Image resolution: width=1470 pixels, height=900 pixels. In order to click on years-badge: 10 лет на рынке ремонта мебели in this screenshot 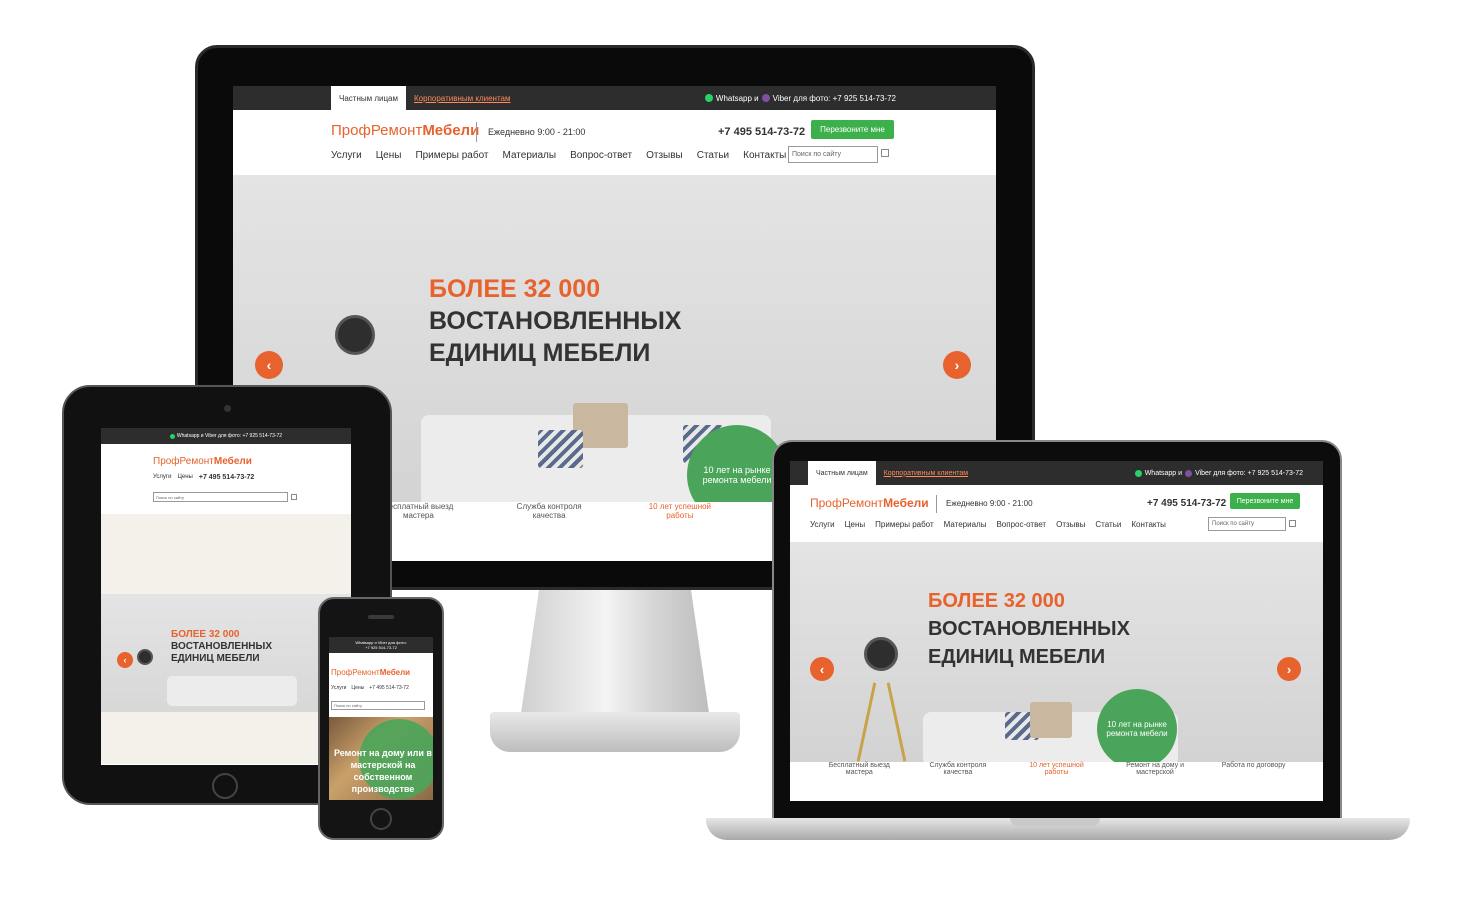, I will do `click(1137, 729)`.